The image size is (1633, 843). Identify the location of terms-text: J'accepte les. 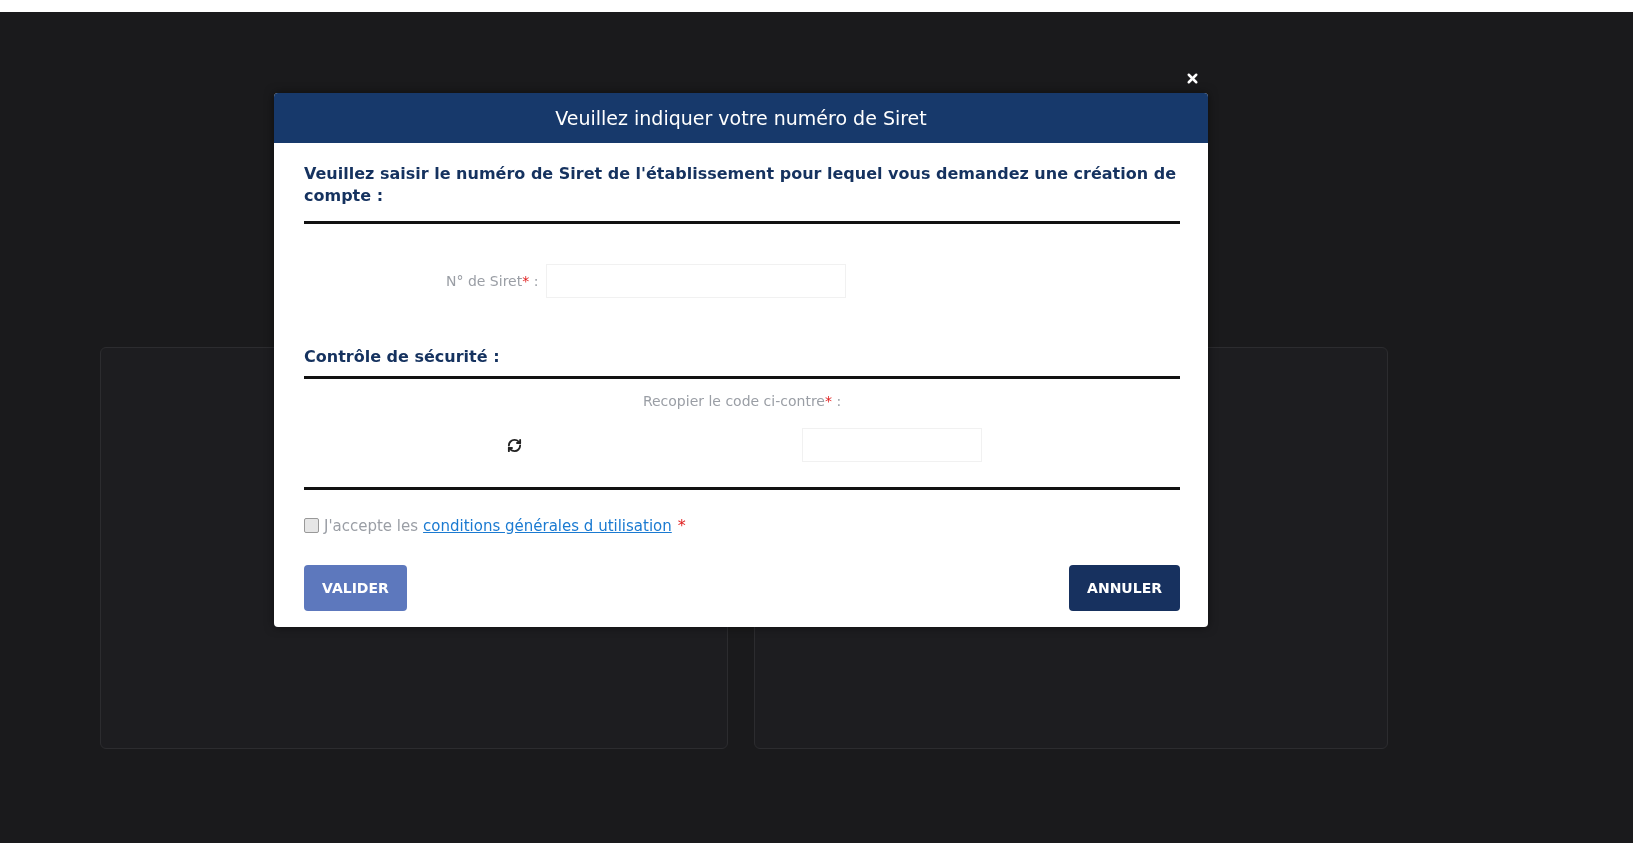
(371, 525).